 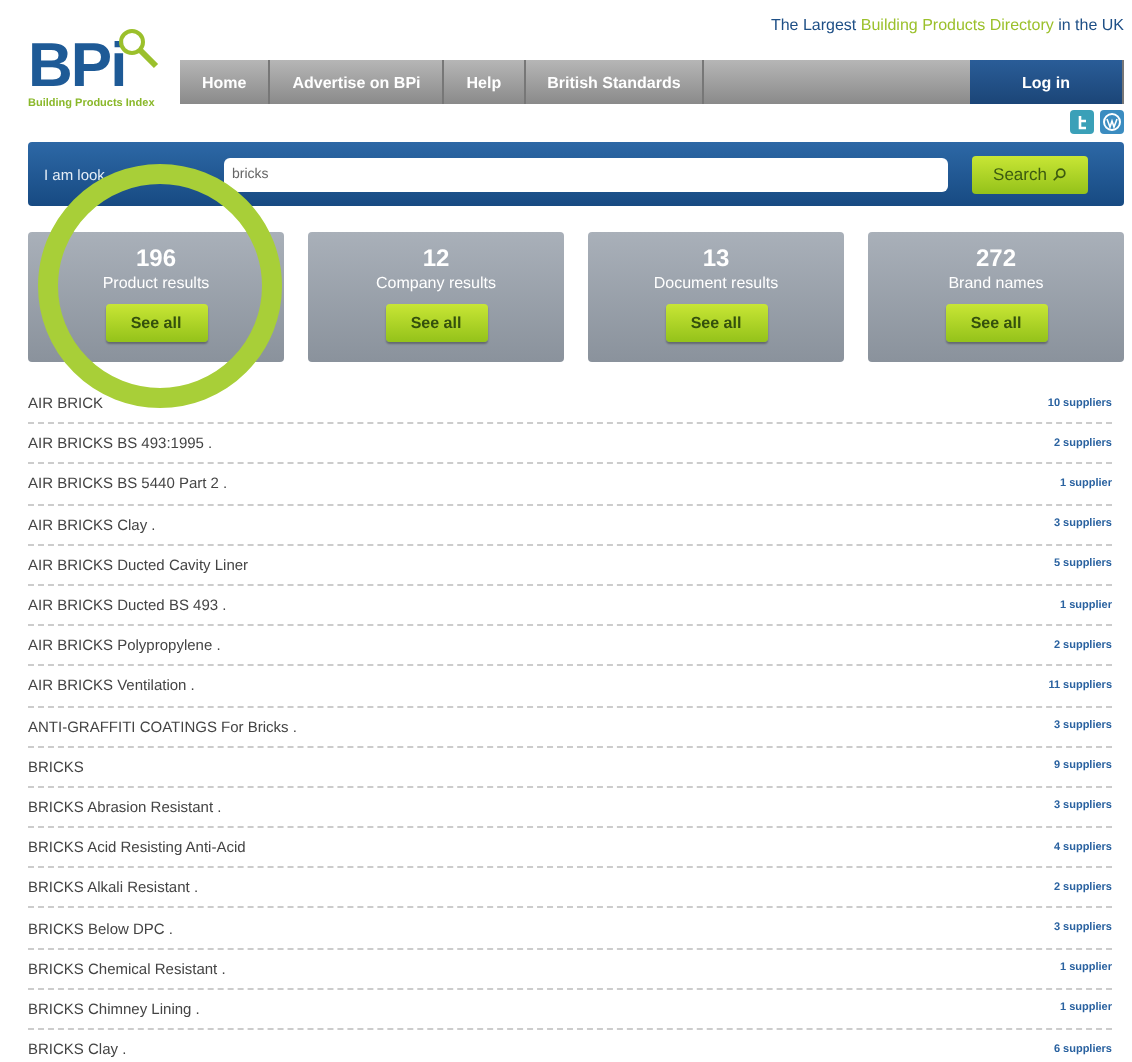 What do you see at coordinates (996, 259) in the screenshot?
I see `result-count: 272` at bounding box center [996, 259].